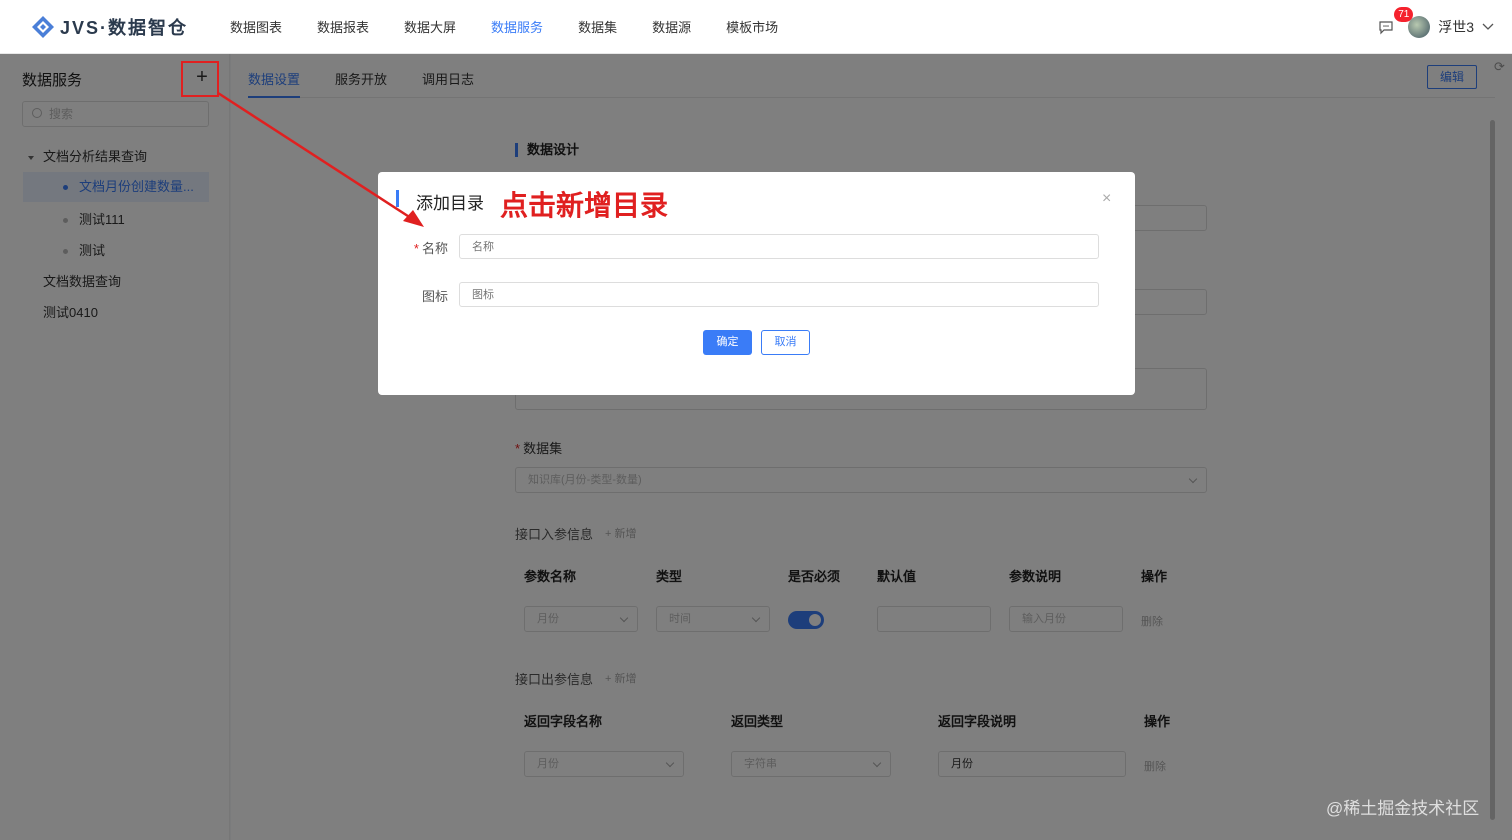  Describe the element at coordinates (430, 27) in the screenshot. I see `nav-item-screens: 数据大屏` at that location.